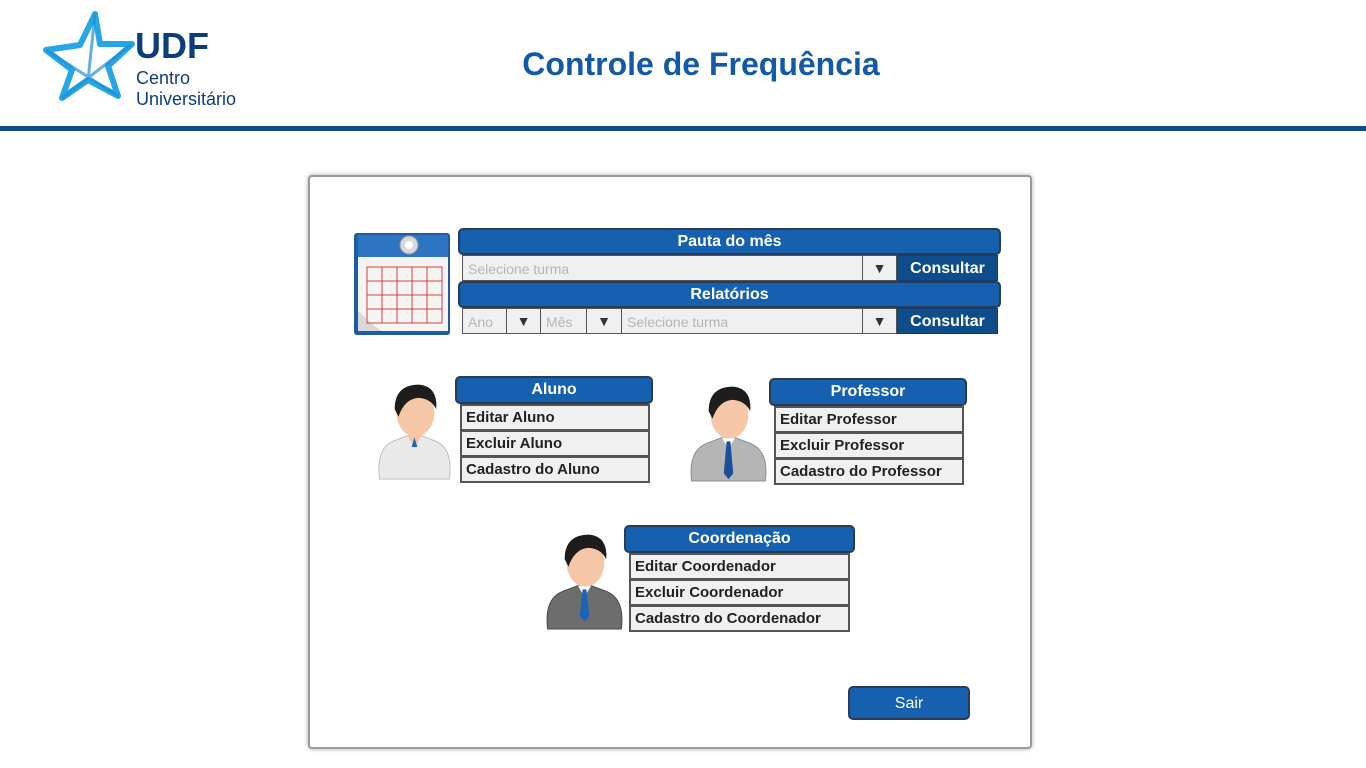 This screenshot has height=768, width=1366. I want to click on relatorios-ano-dropdown-icon: ▼, so click(523, 321).